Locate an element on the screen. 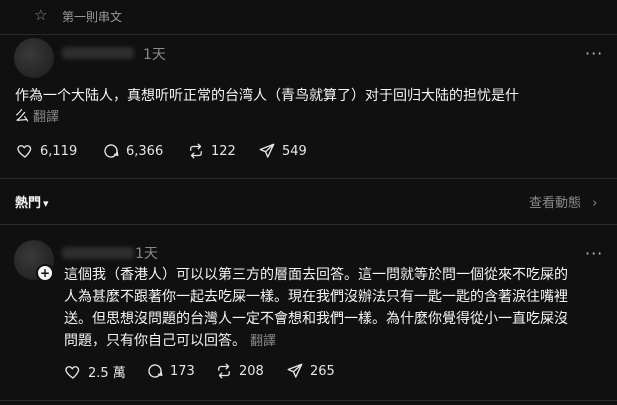  translate-link: 翻譯 is located at coordinates (46, 117).